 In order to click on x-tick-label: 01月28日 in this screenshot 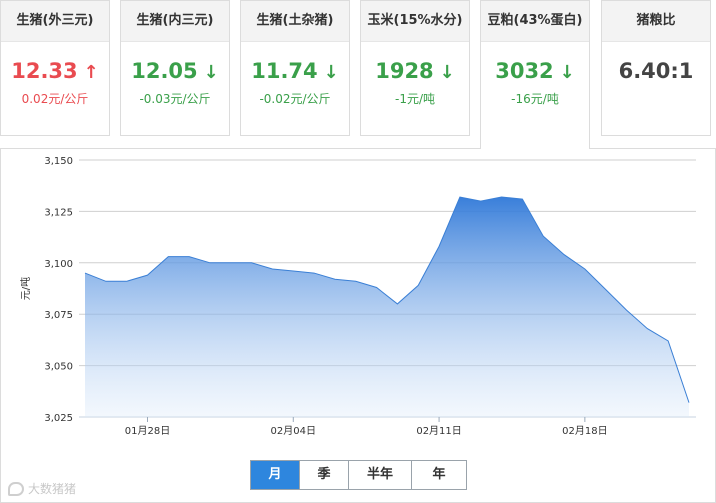, I will do `click(147, 431)`.